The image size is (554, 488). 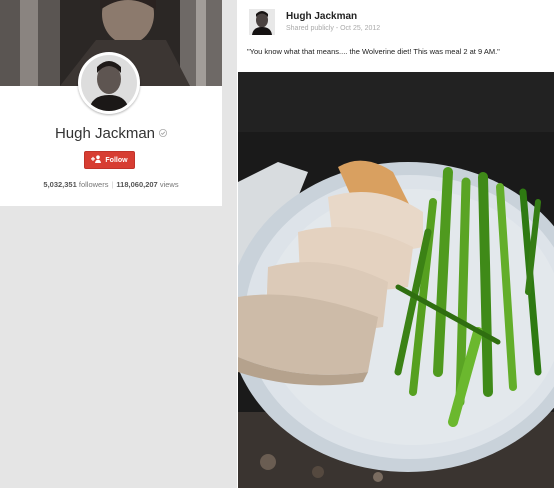 I want to click on avatar, so click(x=109, y=83).